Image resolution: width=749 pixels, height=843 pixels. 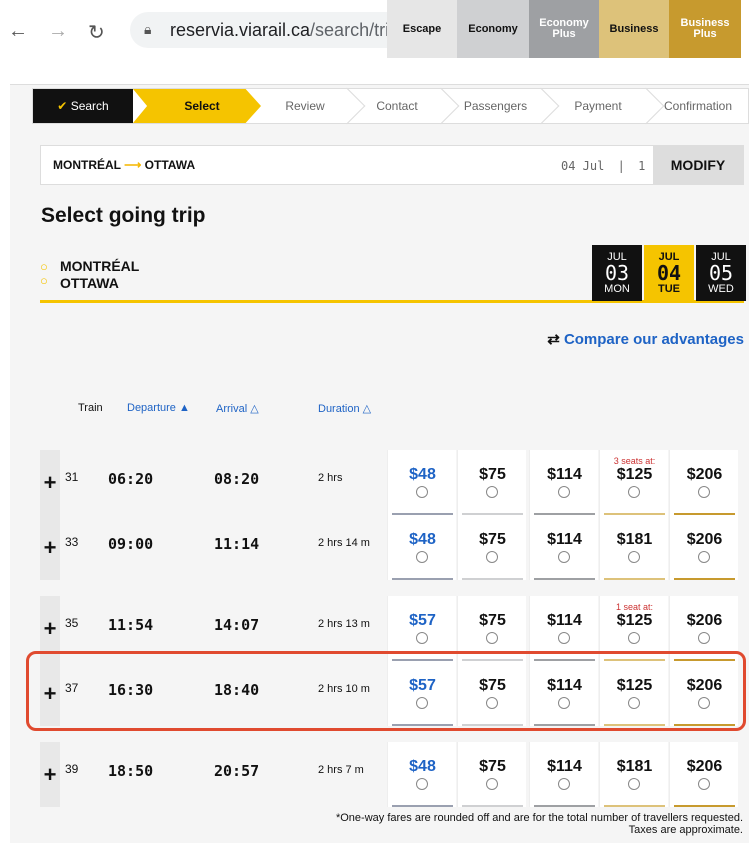 I want to click on col-departure: Departure ▲, so click(x=158, y=408).